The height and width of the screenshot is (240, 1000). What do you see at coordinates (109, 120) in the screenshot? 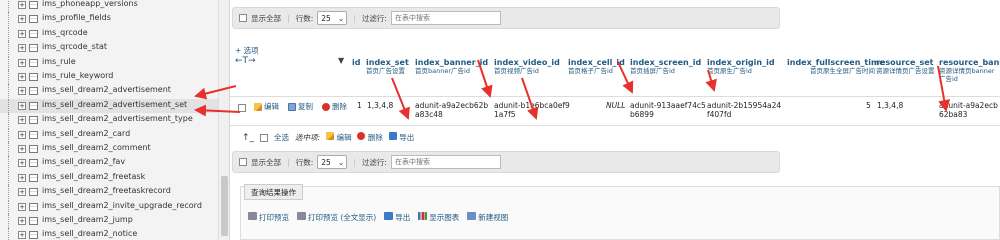
I see `sidebar-table-item: + ims_sell_dream2_advertisement_type` at bounding box center [109, 120].